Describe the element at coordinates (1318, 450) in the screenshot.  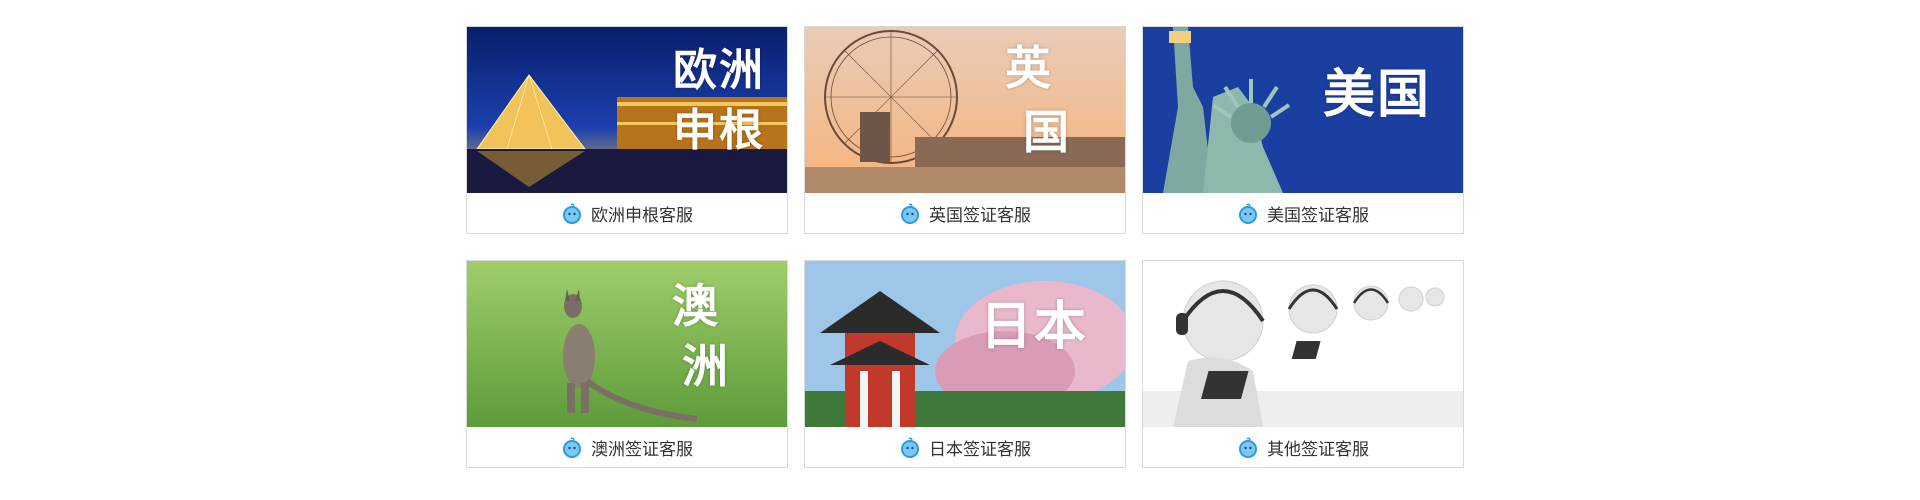
I see `card-label: 其他签证客服` at that location.